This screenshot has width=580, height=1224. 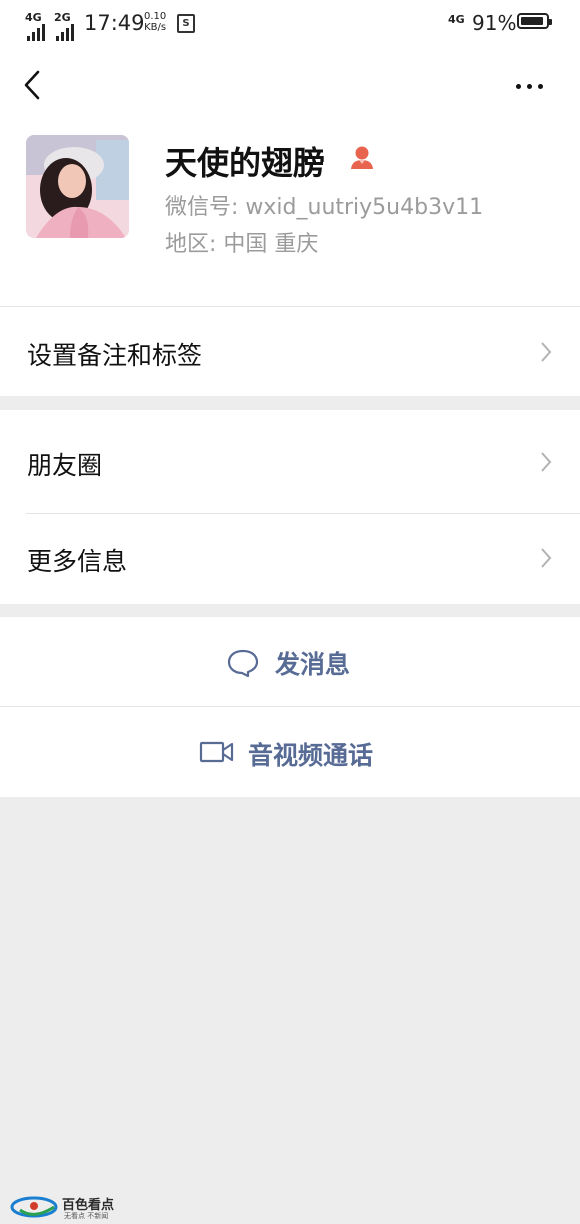 I want to click on moments-row: 朋友圈, so click(x=290, y=461).